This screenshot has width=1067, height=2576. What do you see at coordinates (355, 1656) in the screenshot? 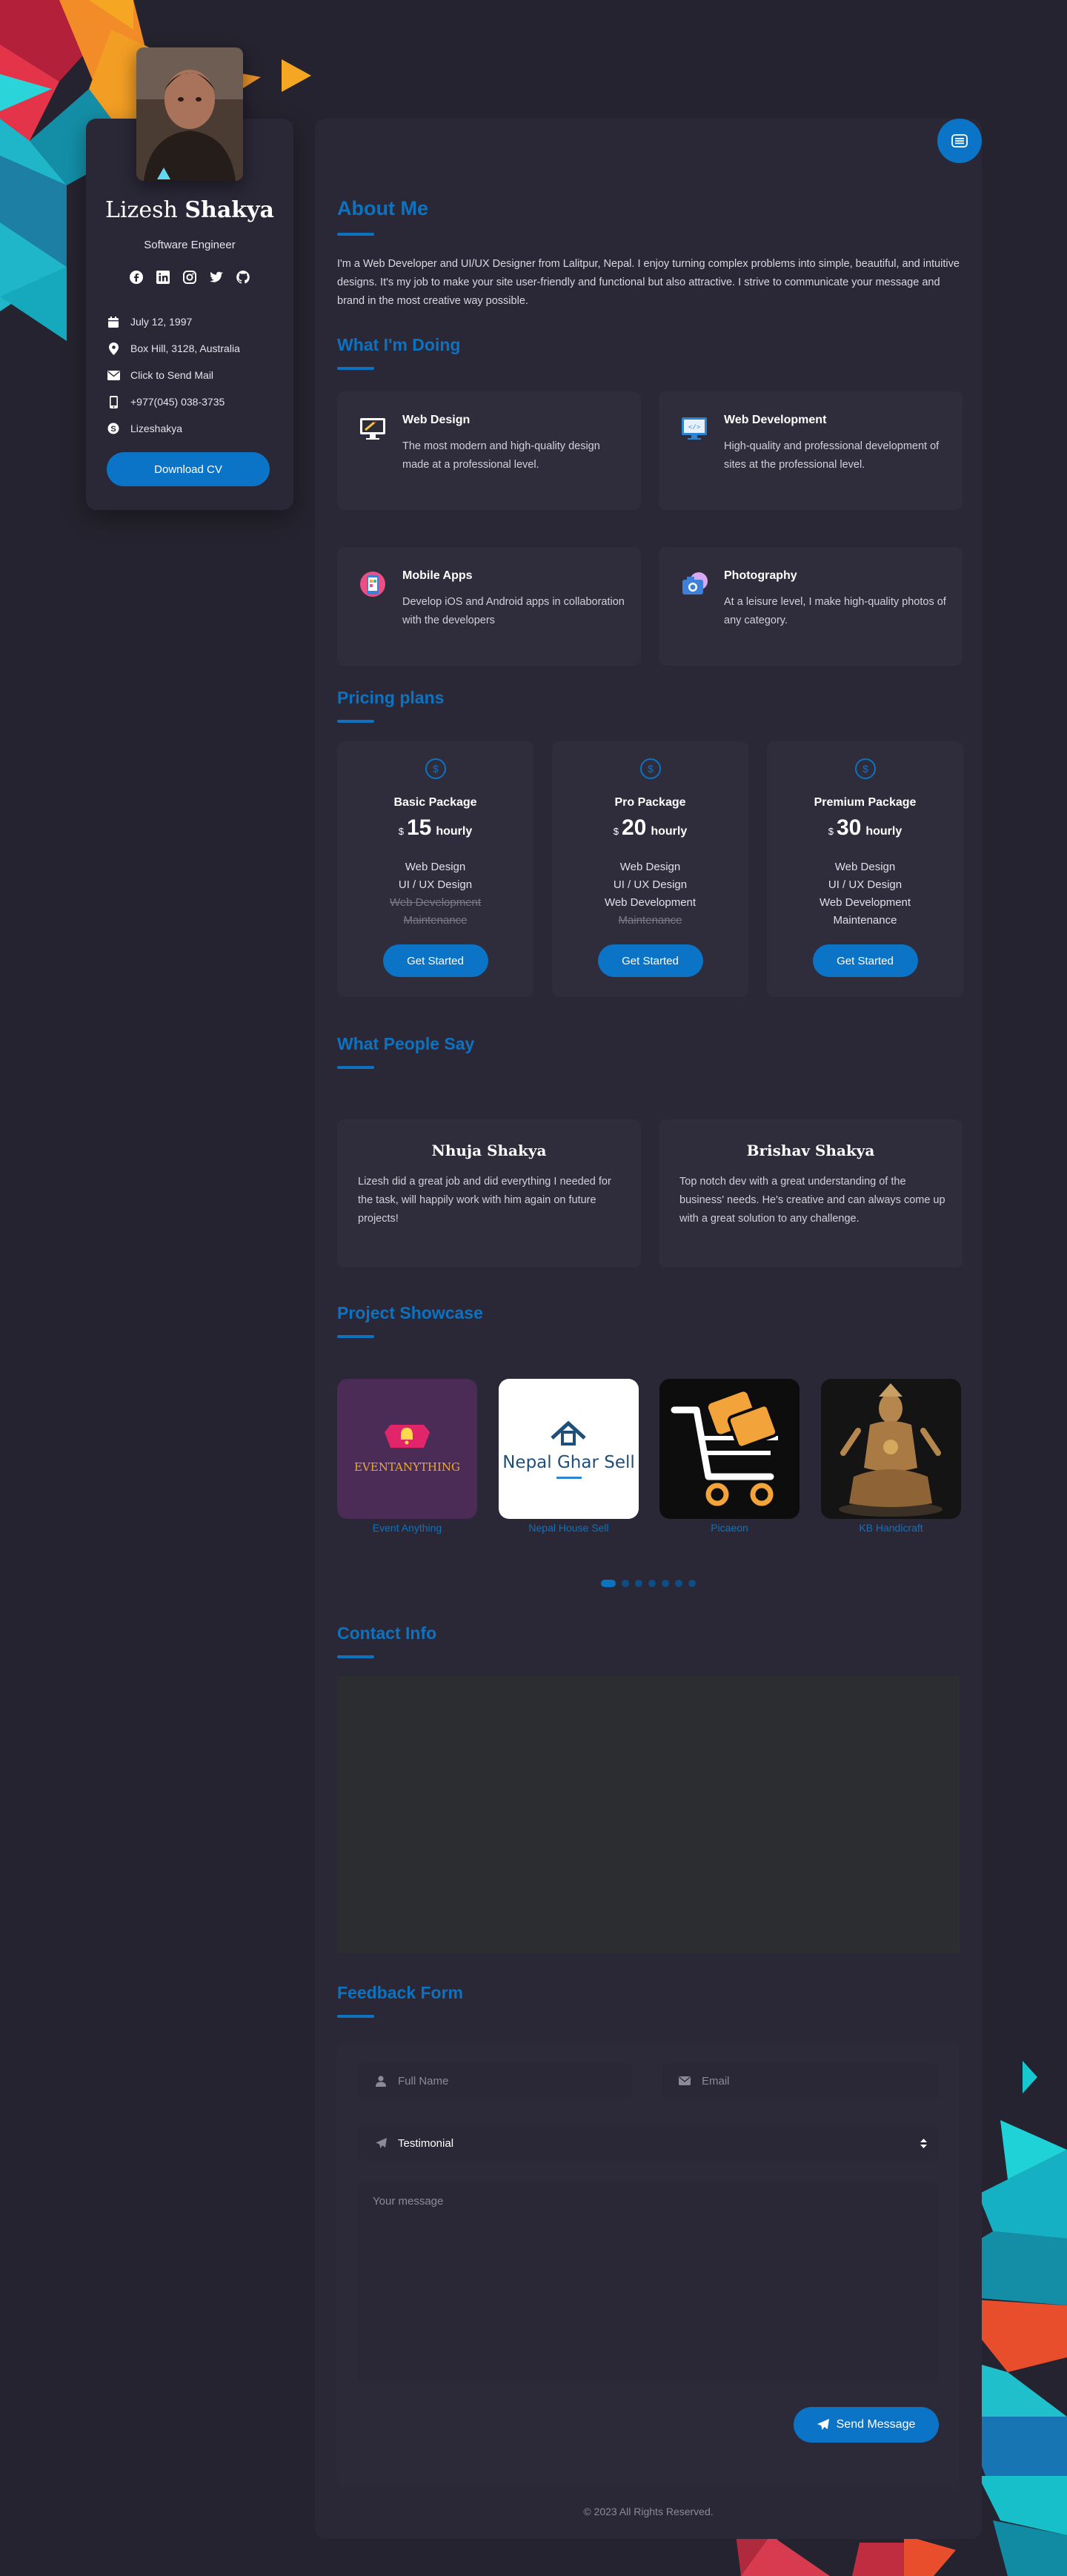
I see `contact-underline` at bounding box center [355, 1656].